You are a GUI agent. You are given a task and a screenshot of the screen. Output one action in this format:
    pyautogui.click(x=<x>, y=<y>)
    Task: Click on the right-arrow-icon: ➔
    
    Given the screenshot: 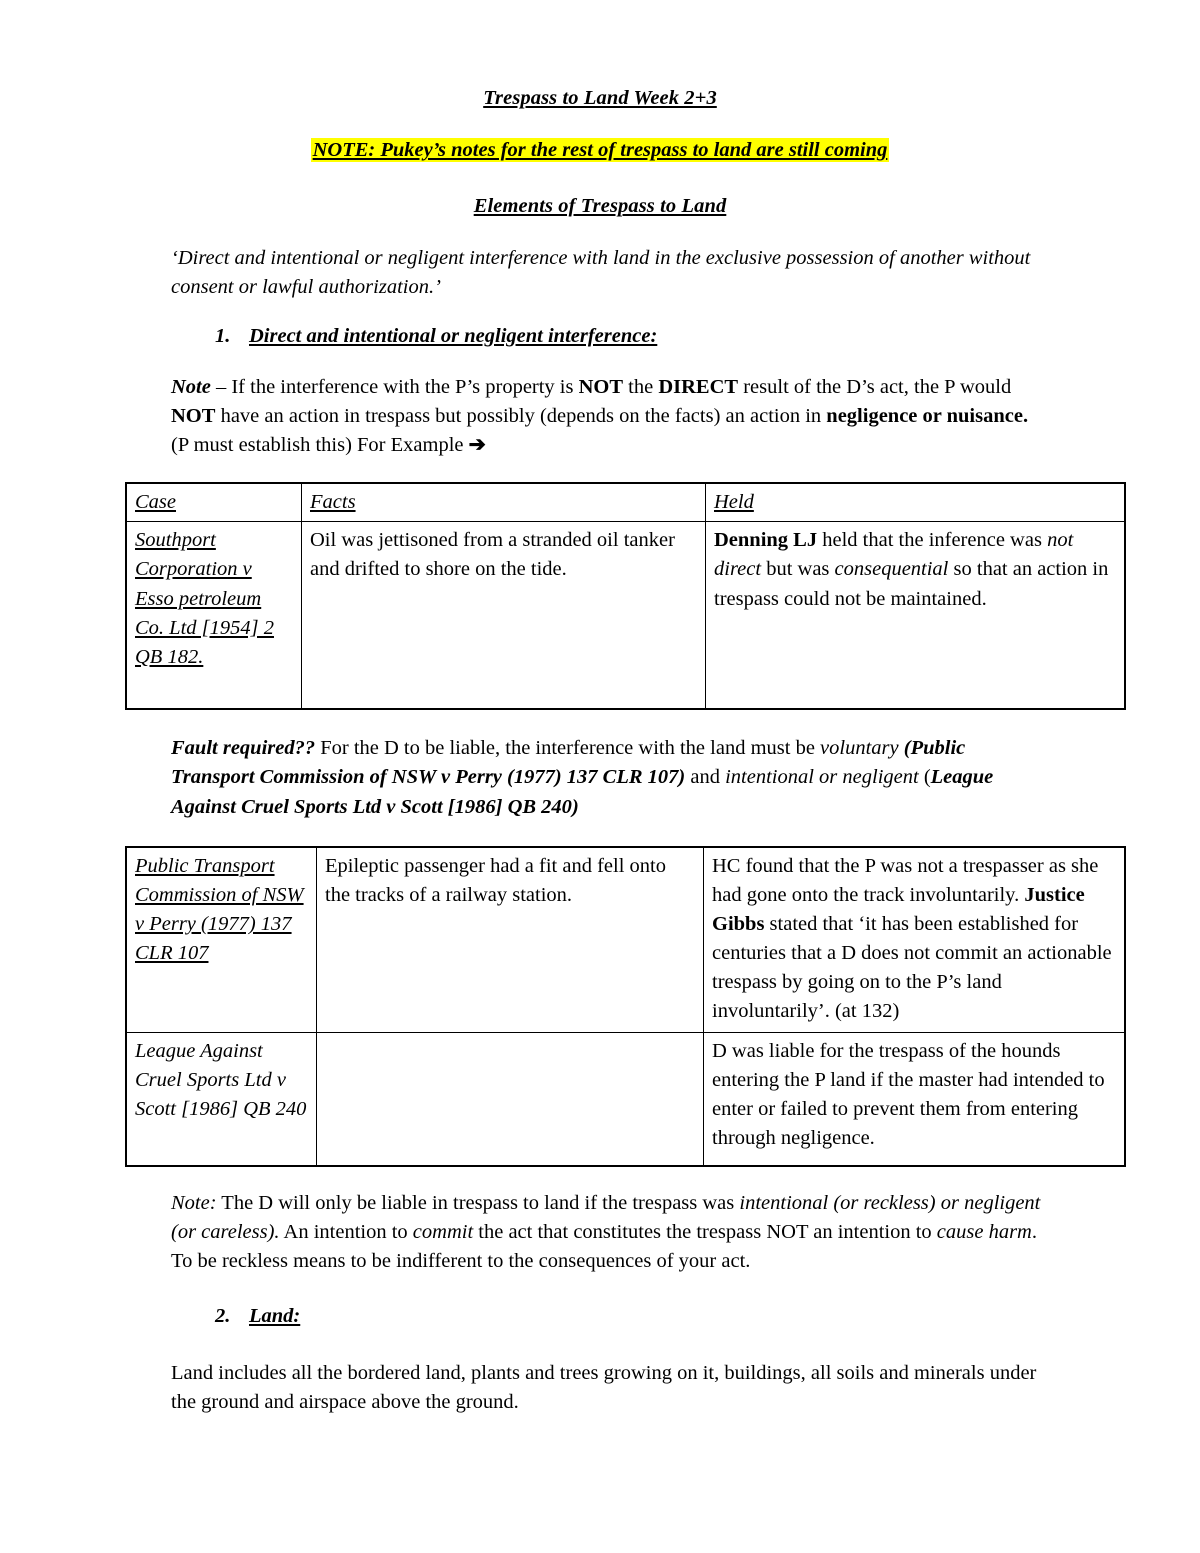 What is the action you would take?
    pyautogui.click(x=477, y=445)
    